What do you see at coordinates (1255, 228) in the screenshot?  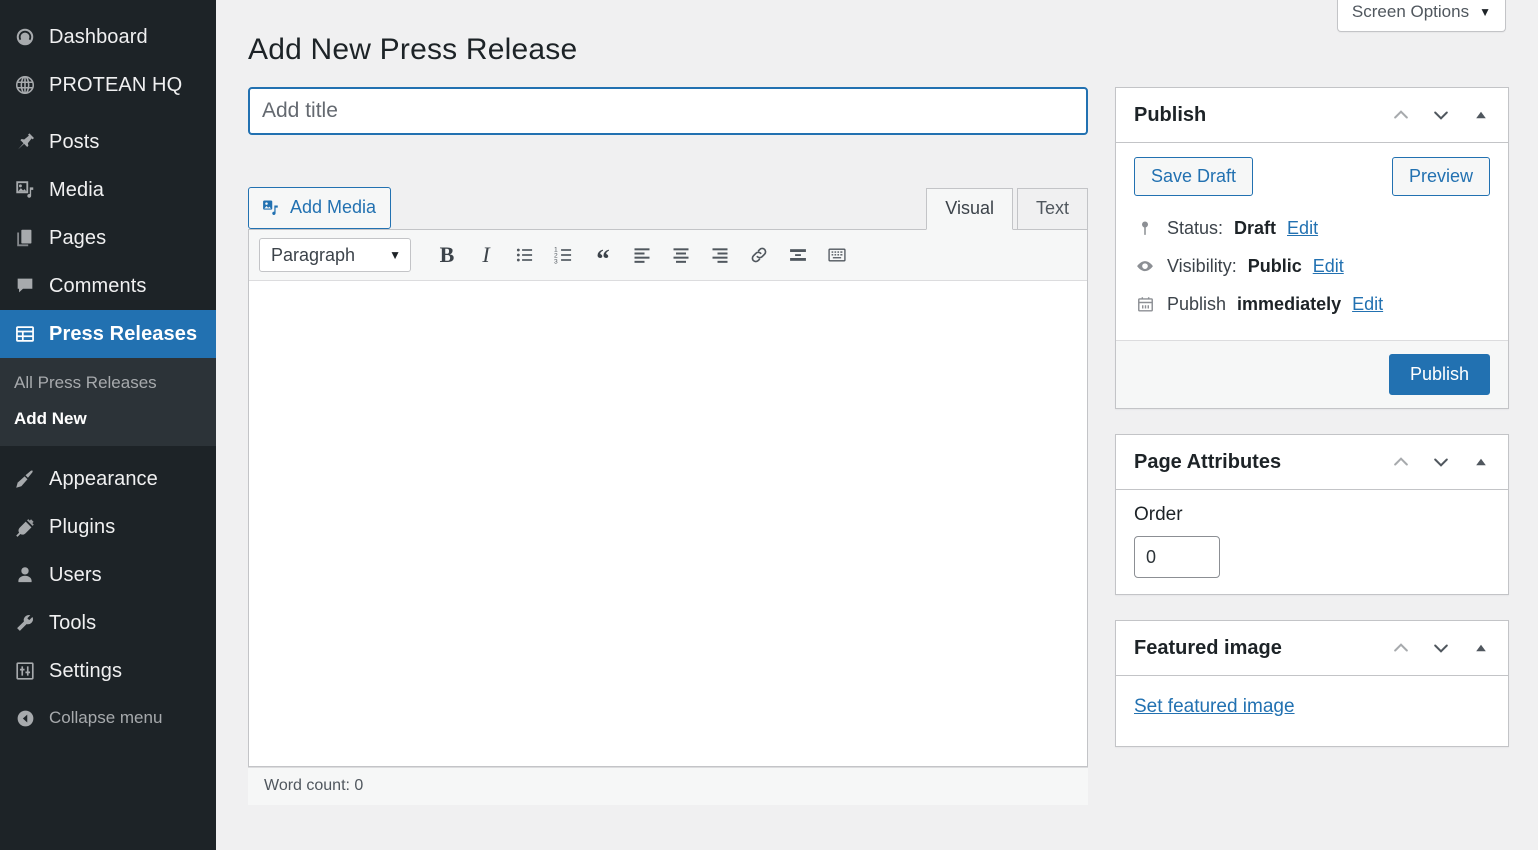 I see `post-status-value: Draft` at bounding box center [1255, 228].